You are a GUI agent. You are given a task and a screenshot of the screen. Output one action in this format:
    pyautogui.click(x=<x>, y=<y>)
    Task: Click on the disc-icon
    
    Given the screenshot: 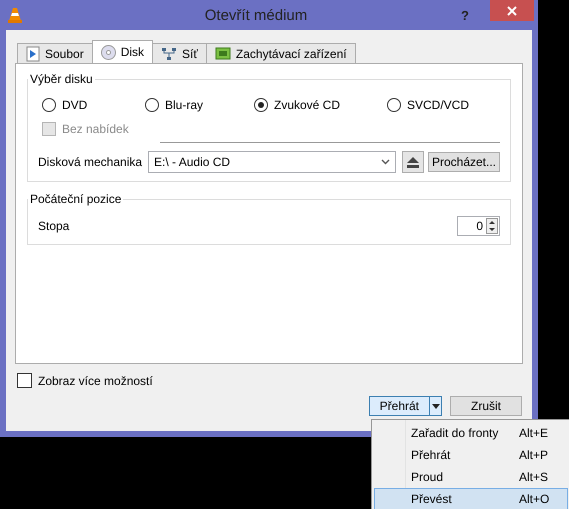 What is the action you would take?
    pyautogui.click(x=108, y=52)
    